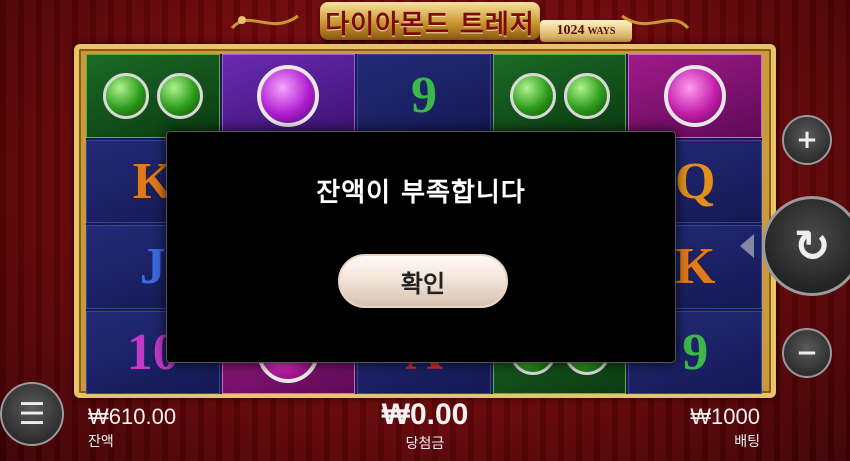  What do you see at coordinates (747, 246) in the screenshot?
I see `spin-arrow-icon` at bounding box center [747, 246].